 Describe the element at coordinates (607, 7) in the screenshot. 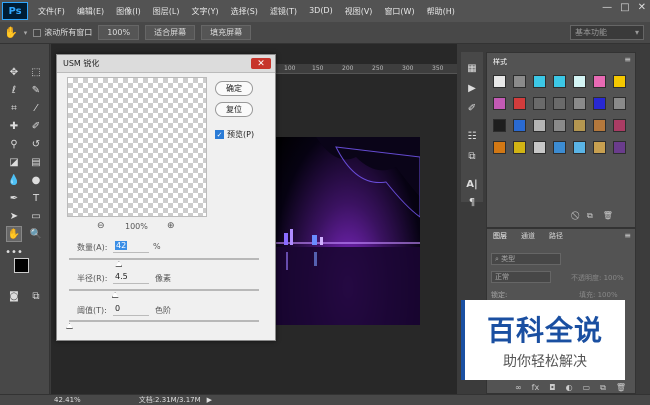

I see `minimize-icon: —` at that location.